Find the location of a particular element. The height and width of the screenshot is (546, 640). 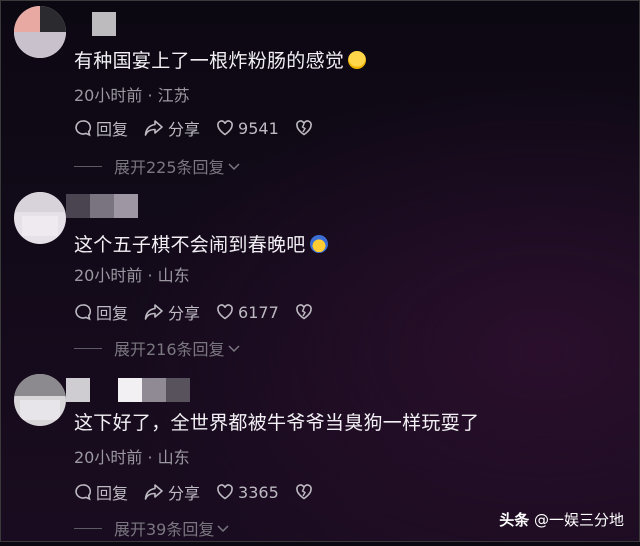

comment-actions: 回复 分享 3365 is located at coordinates (203, 492).